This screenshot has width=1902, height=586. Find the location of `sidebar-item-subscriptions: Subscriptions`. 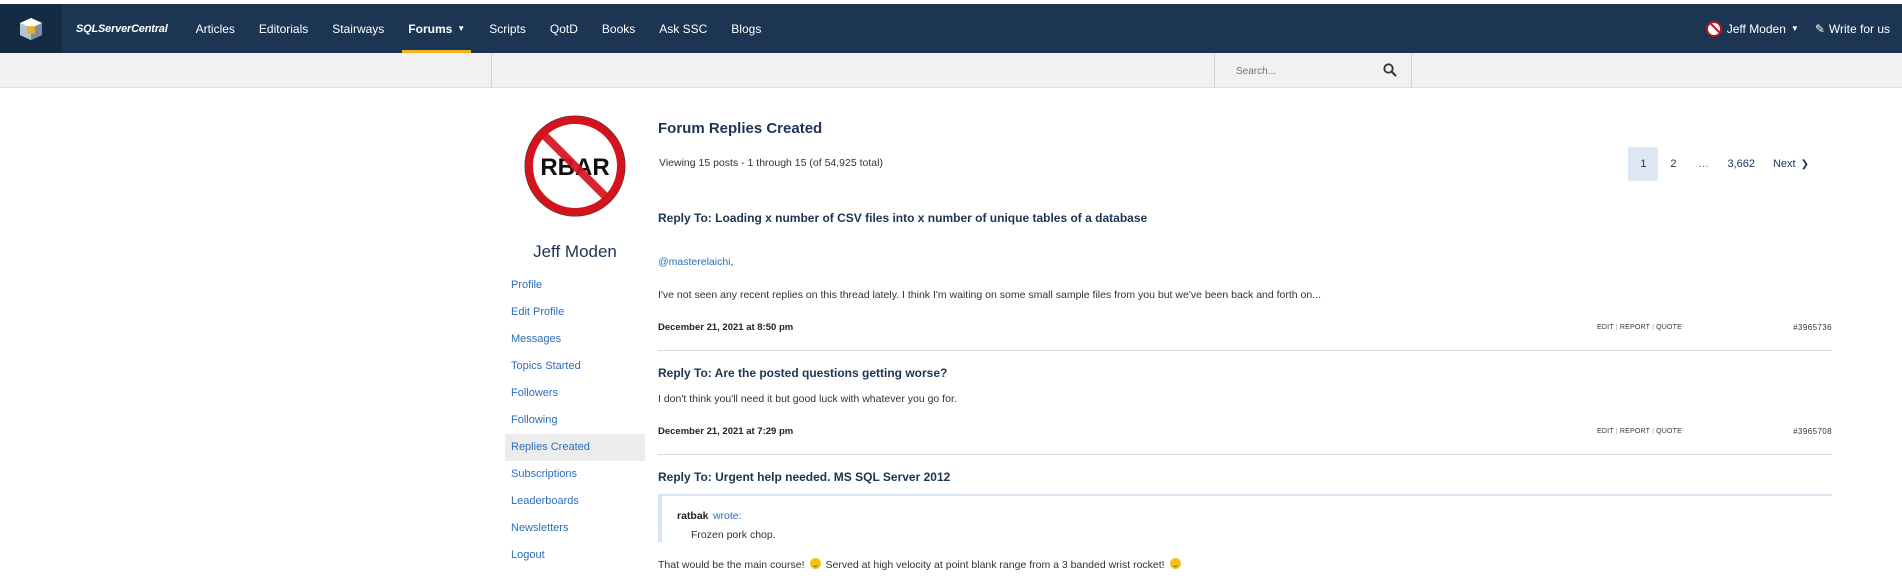

sidebar-item-subscriptions: Subscriptions is located at coordinates (575, 474).